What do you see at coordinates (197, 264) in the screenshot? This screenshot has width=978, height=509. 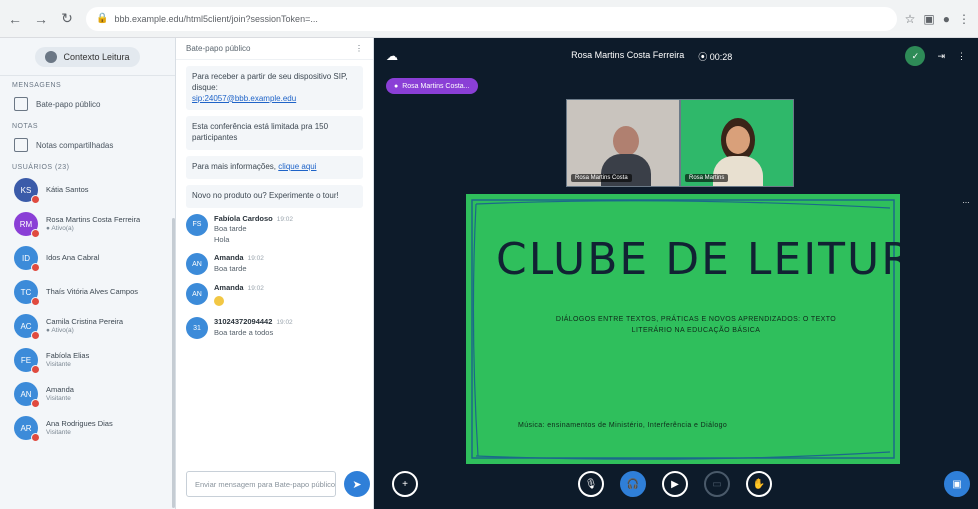 I see `avatar: AN` at bounding box center [197, 264].